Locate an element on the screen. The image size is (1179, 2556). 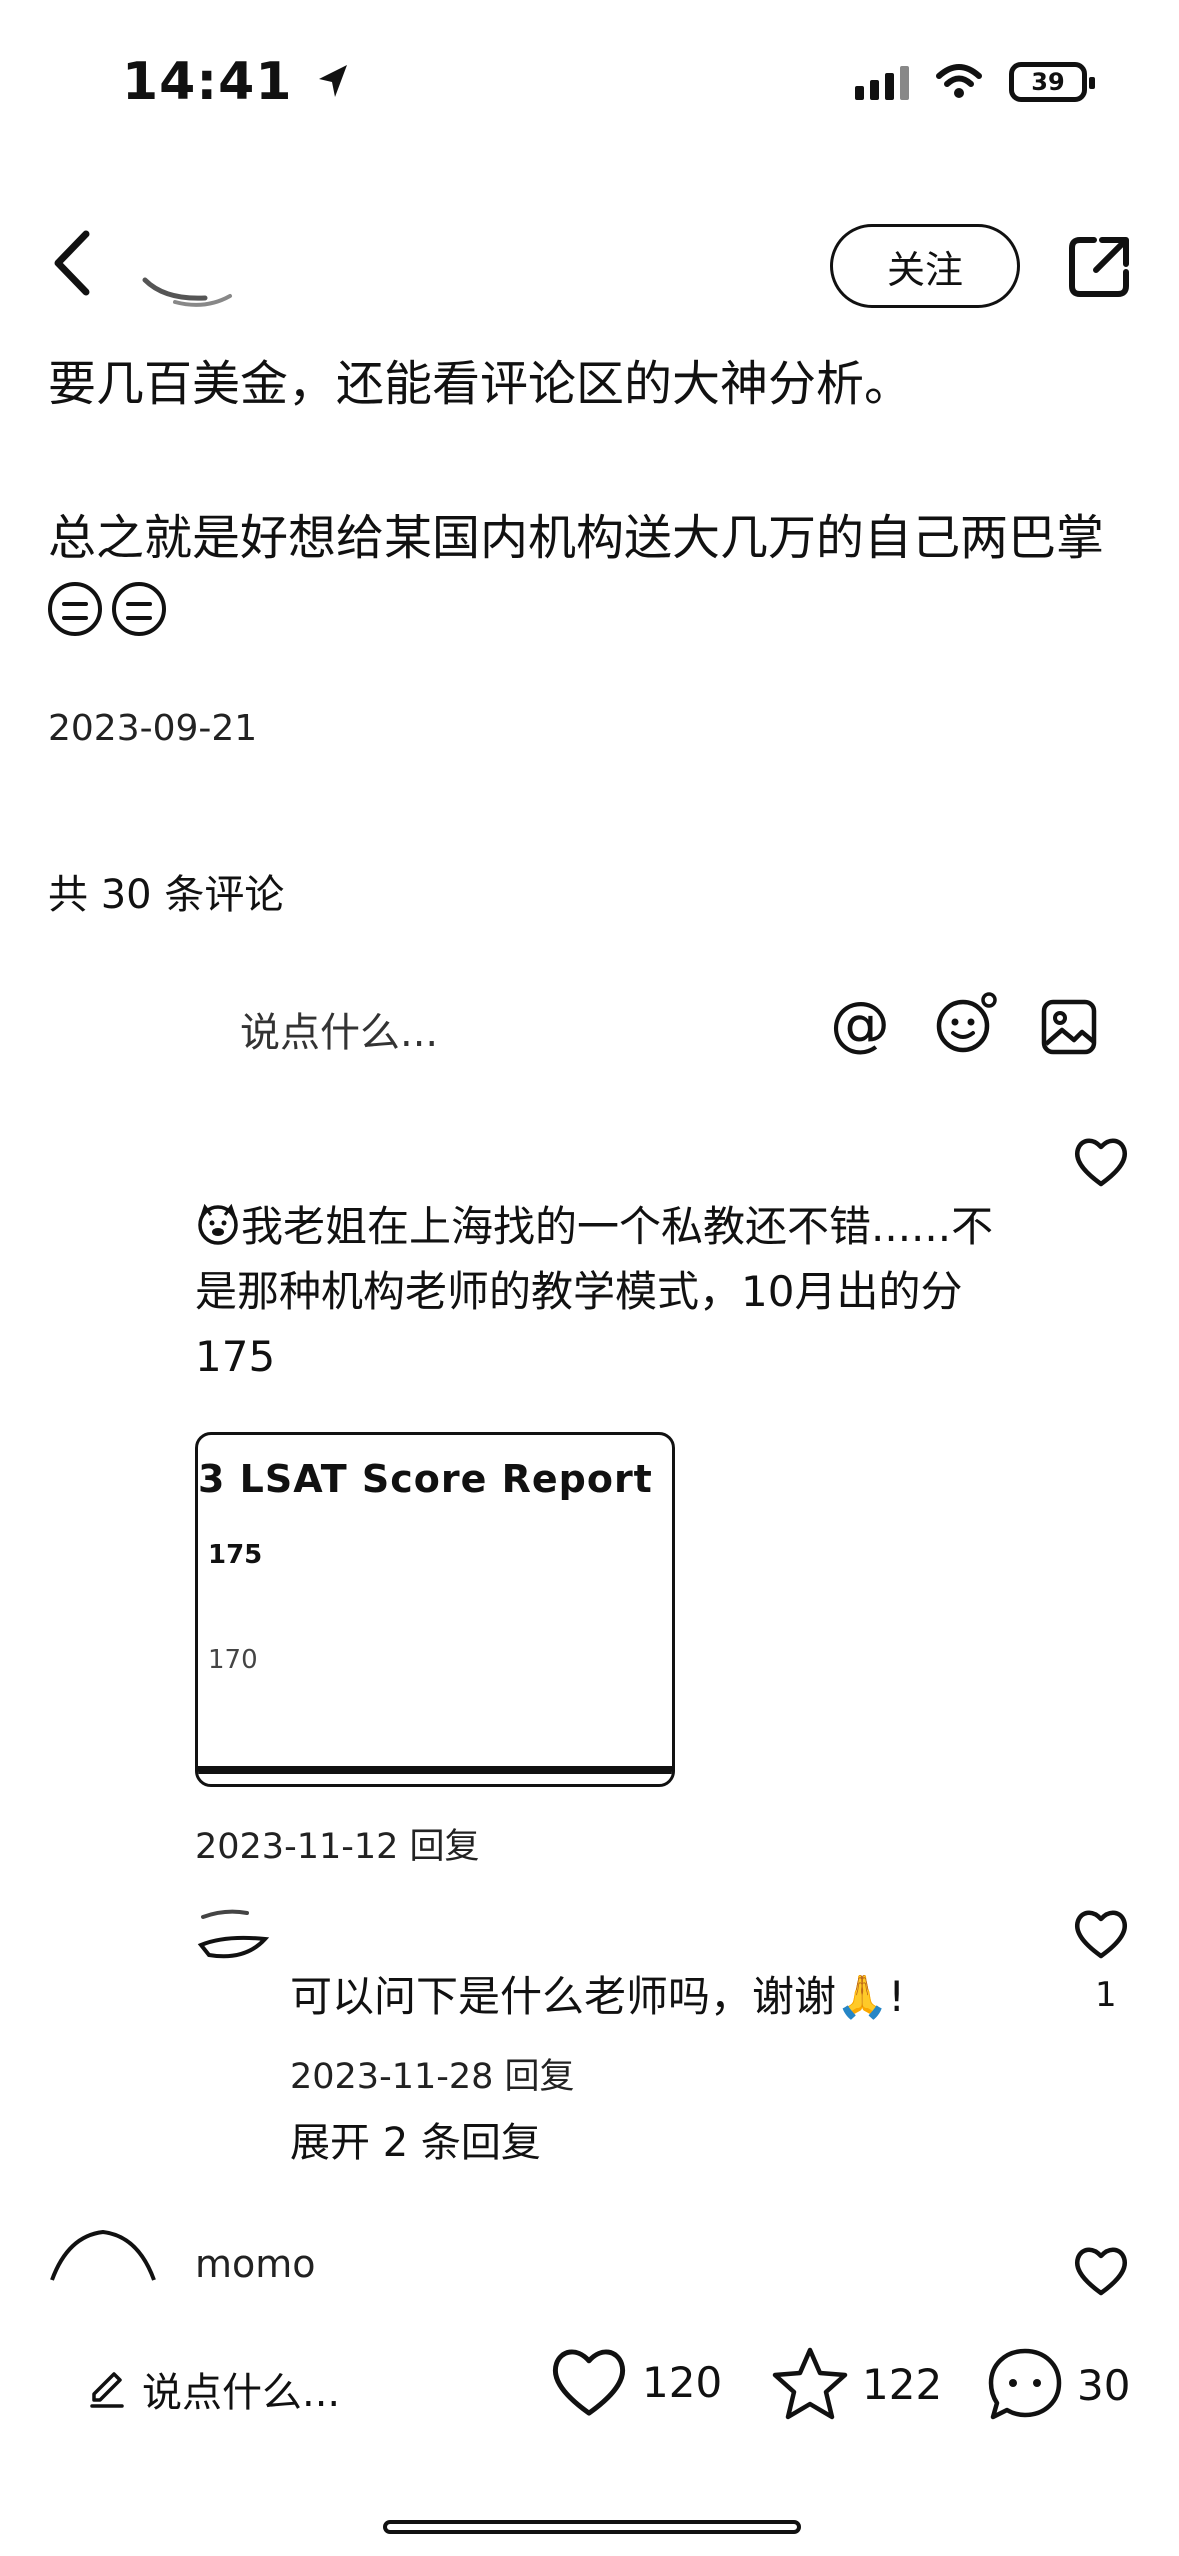
comment-button: 30 is located at coordinates (1057, 2385).